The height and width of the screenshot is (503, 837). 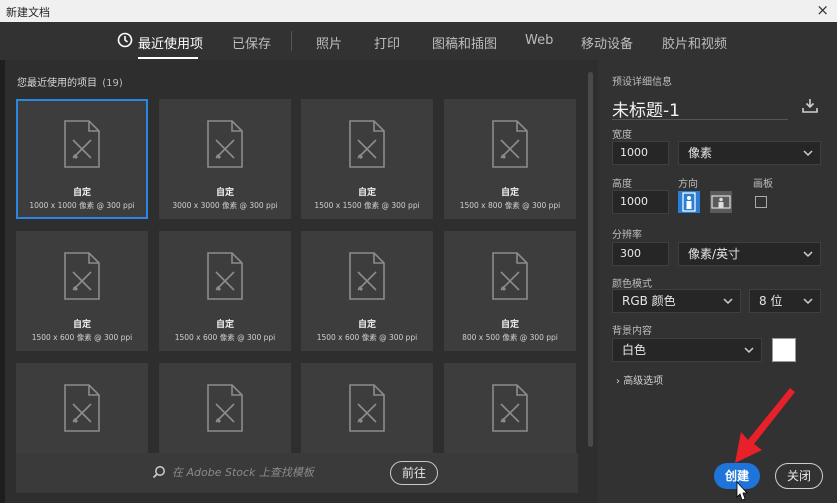 I want to click on preset-card: 自定 1500 x 1500 像素 @ 300 ppi, so click(x=367, y=159).